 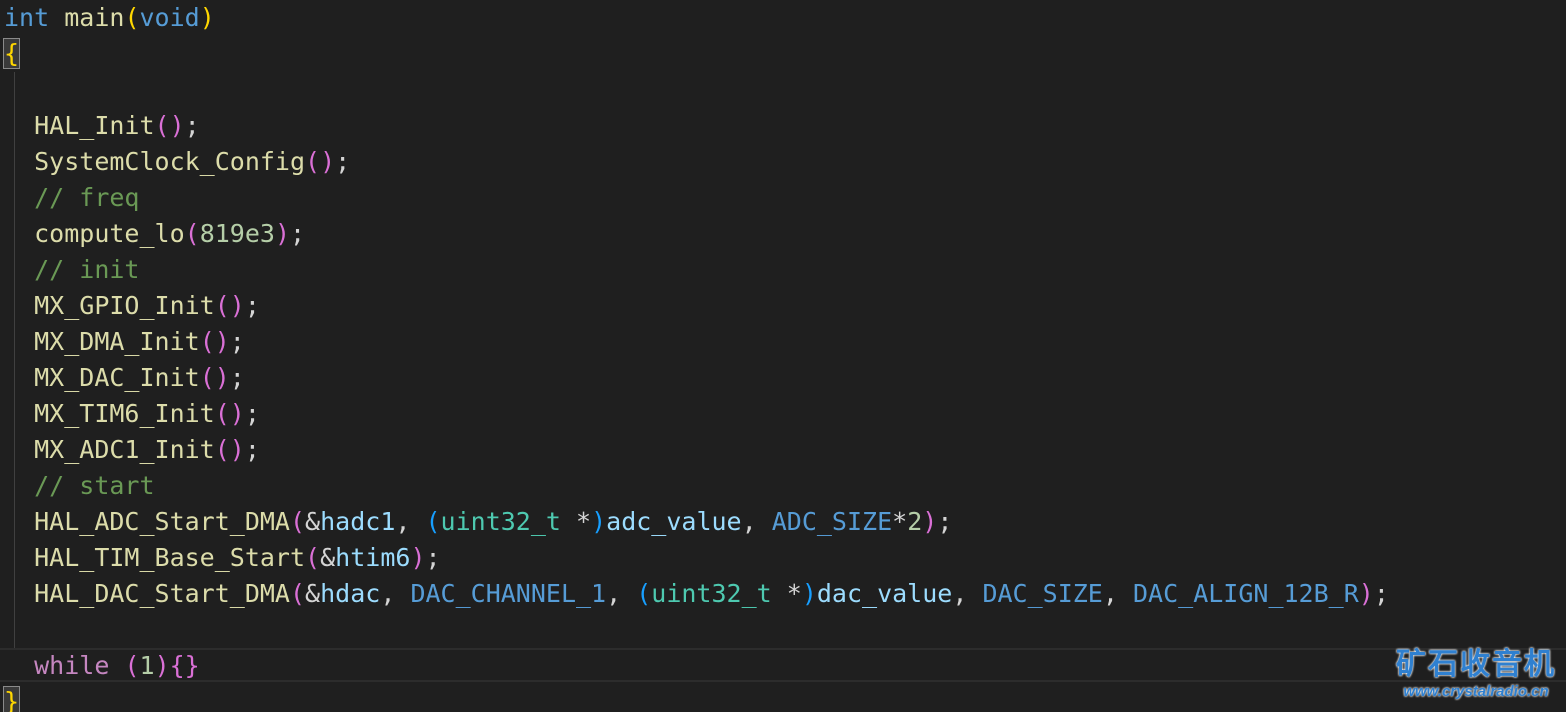 I want to click on code-token: {, so click(x=11, y=53).